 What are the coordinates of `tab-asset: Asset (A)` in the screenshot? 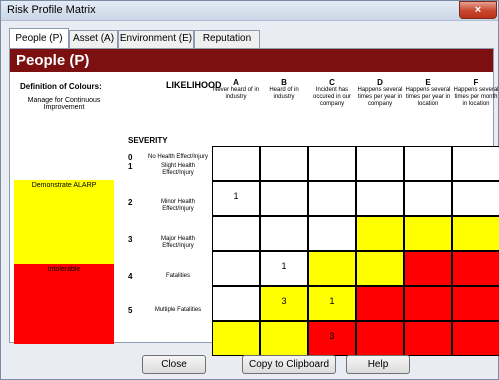 It's located at (93, 39).